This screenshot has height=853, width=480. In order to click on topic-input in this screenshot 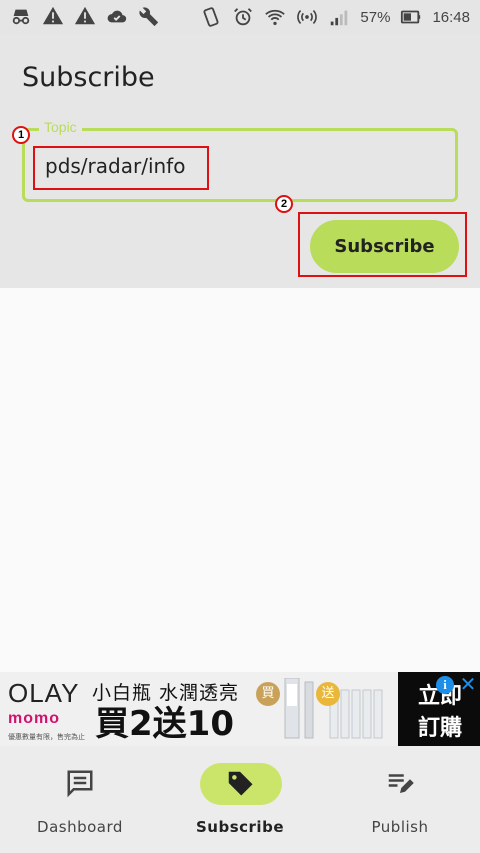, I will do `click(125, 166)`.